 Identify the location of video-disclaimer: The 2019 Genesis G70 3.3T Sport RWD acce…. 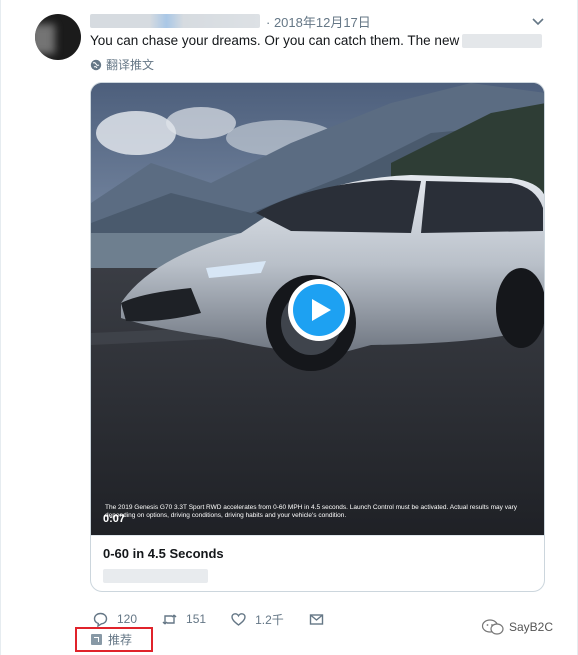
(311, 511).